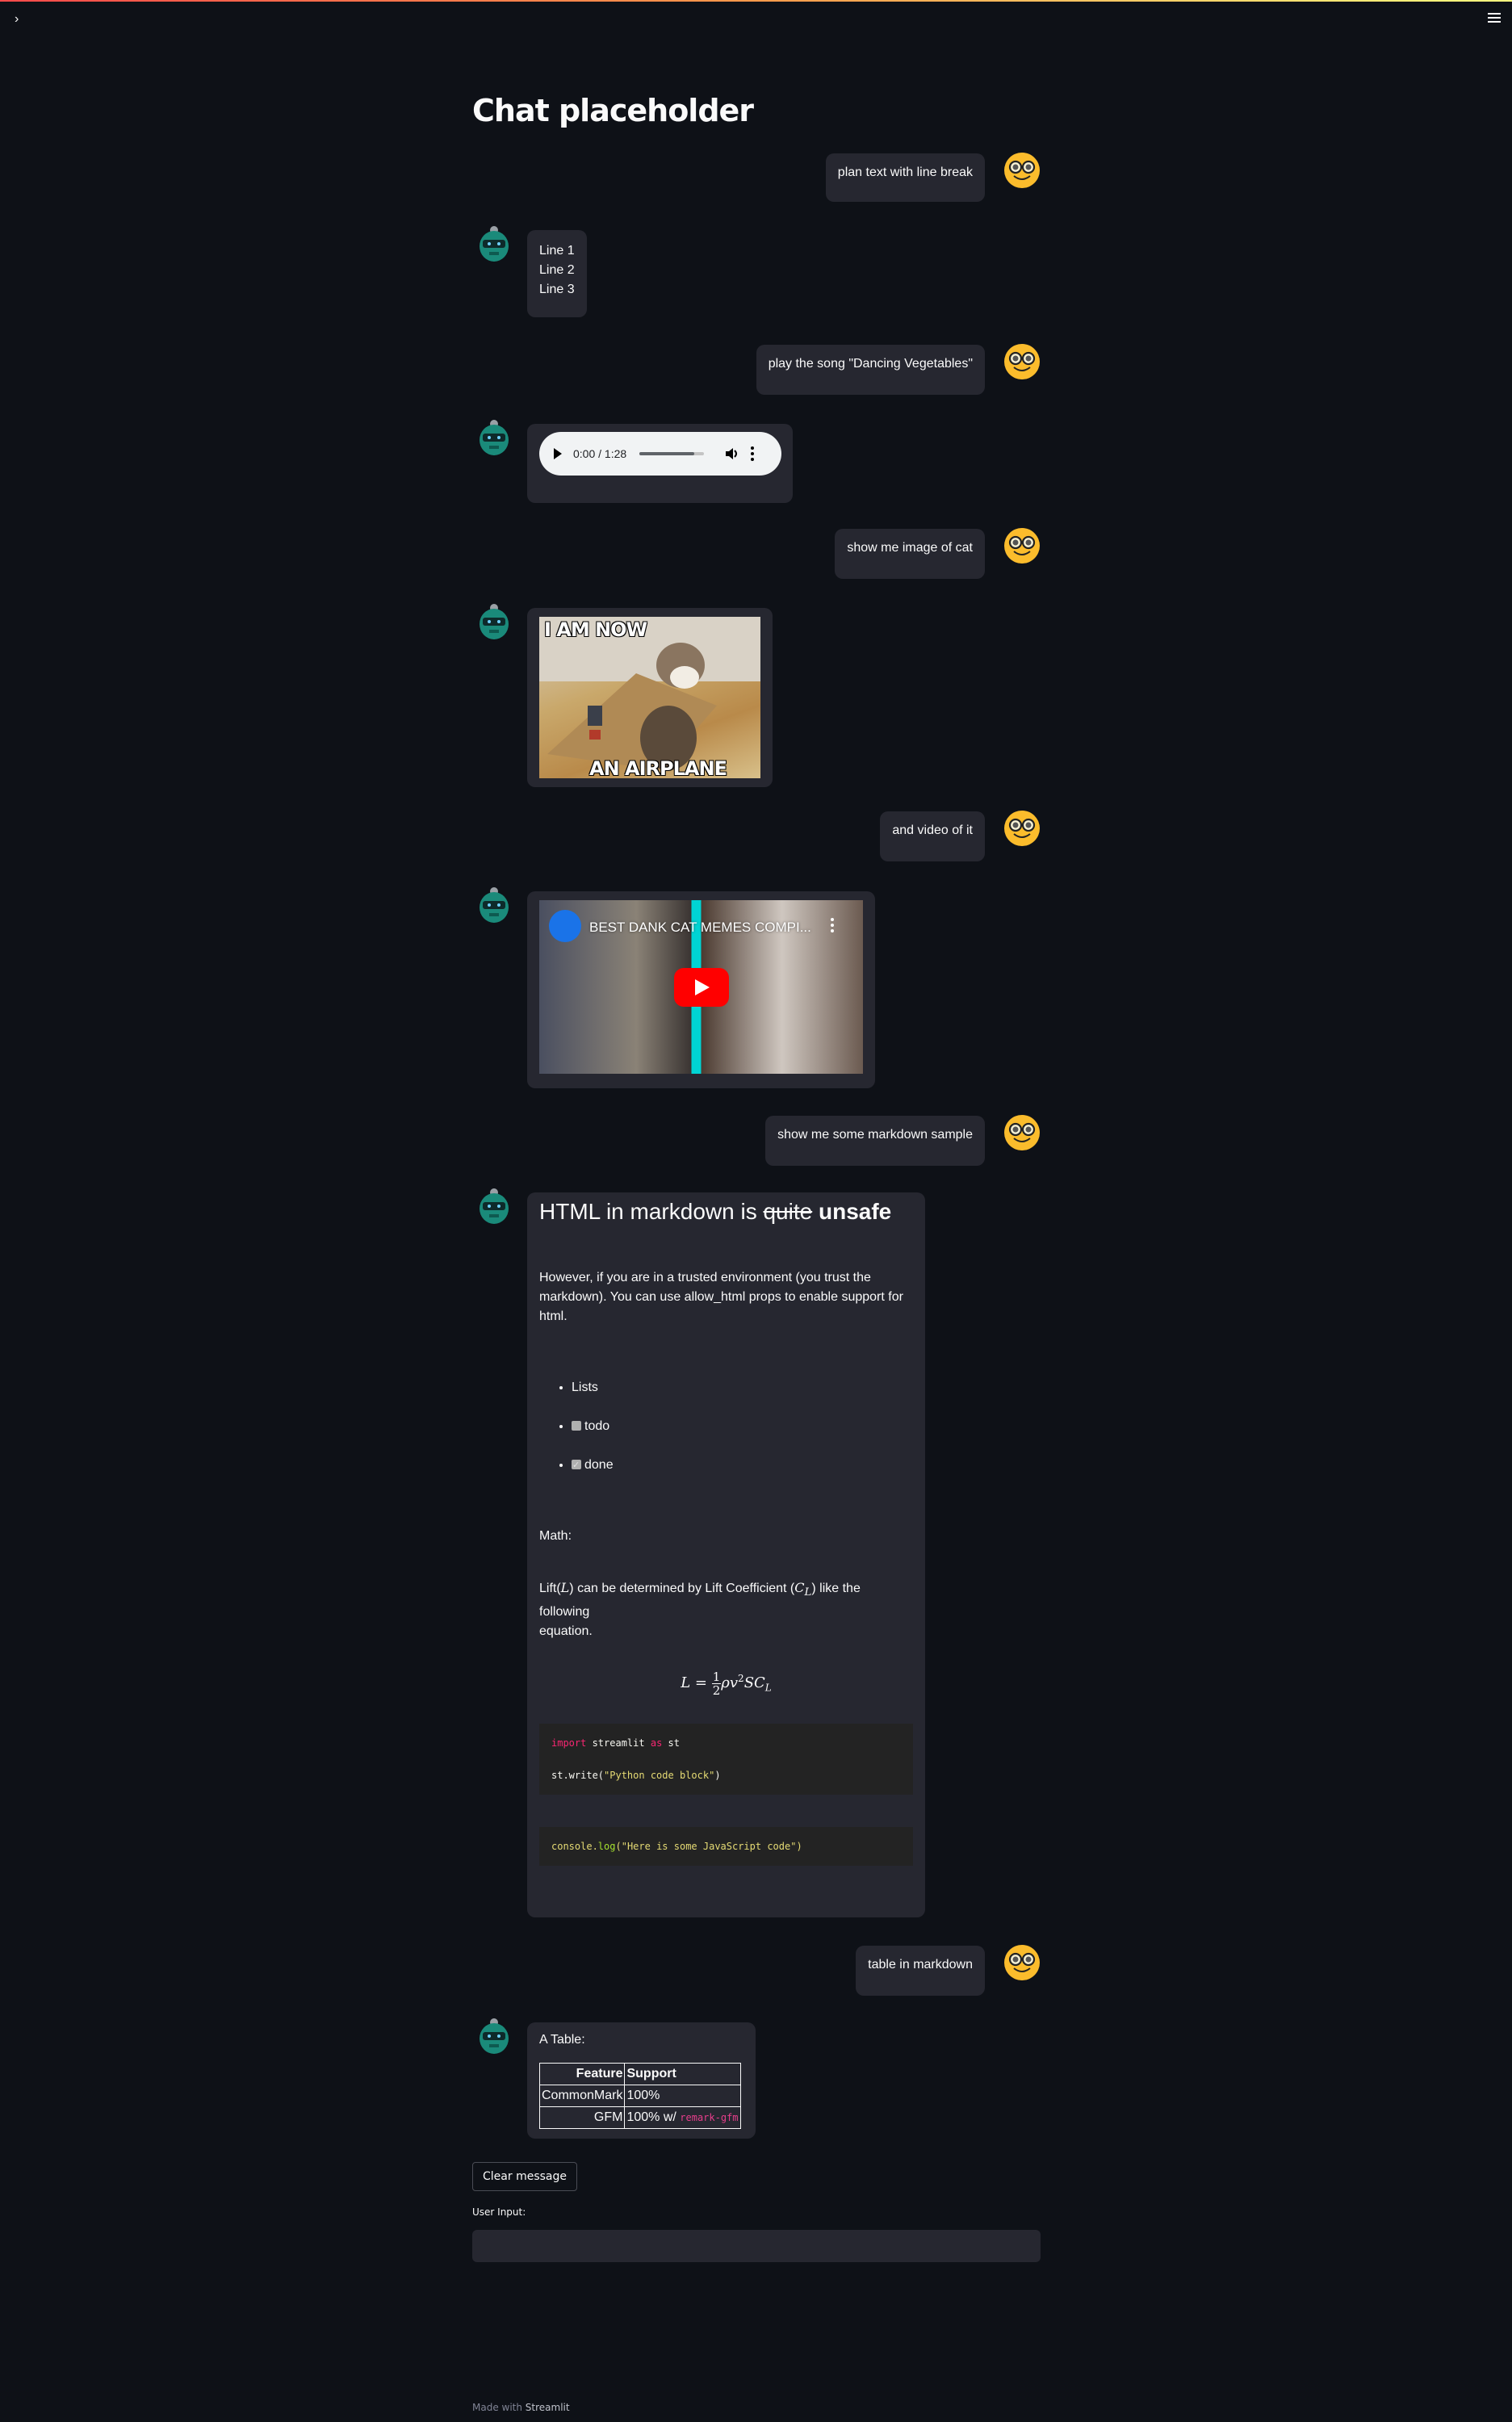 The image size is (1512, 2422). Describe the element at coordinates (550, 1588) in the screenshot. I see `text: Lift(` at that location.